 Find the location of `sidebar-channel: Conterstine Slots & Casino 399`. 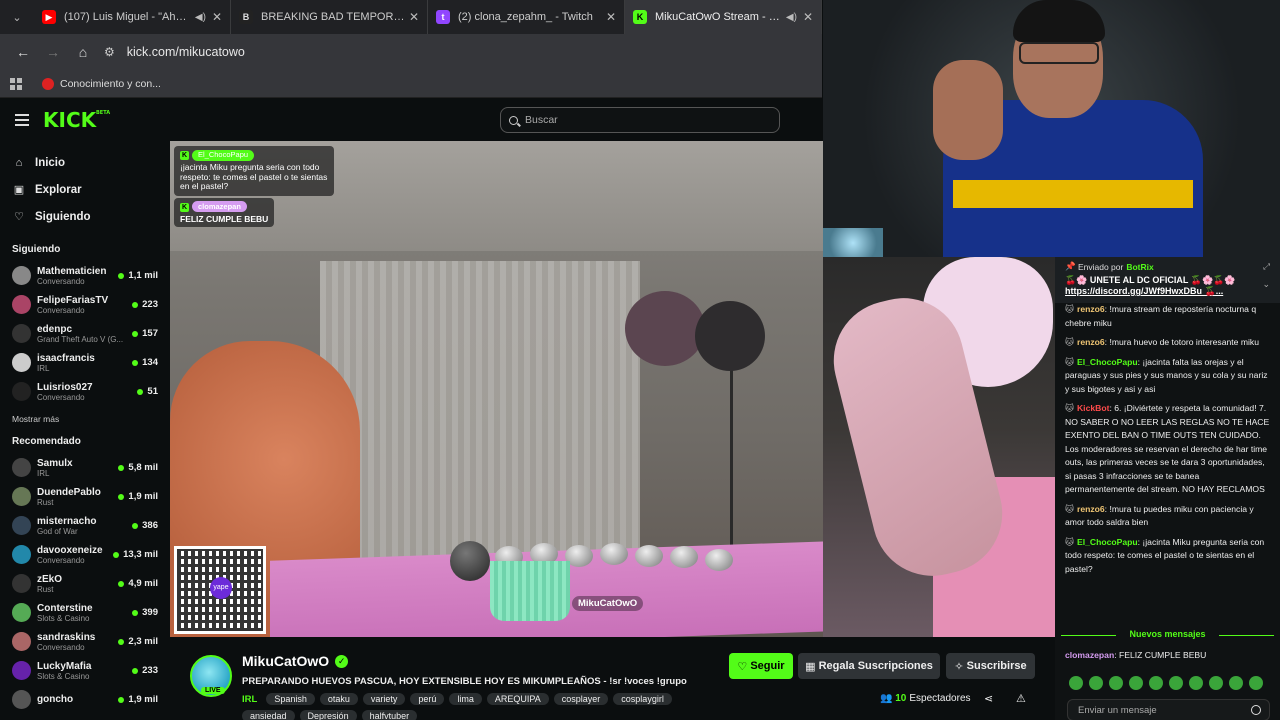

sidebar-channel: Conterstine Slots & Casino 399 is located at coordinates (85, 612).